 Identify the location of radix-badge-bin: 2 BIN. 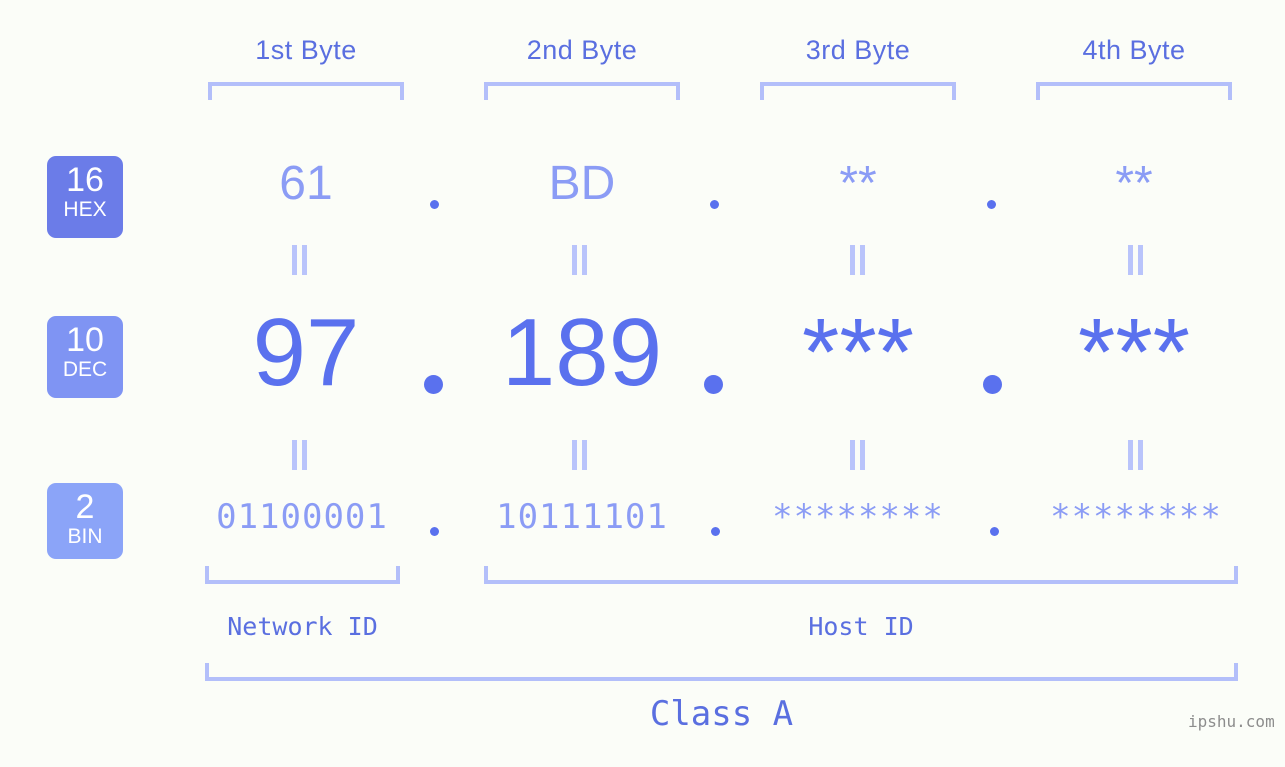
(85, 521).